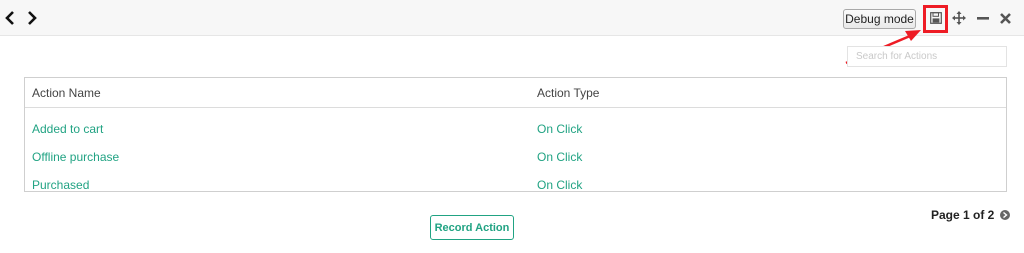 The height and width of the screenshot is (253, 1024). Describe the element at coordinates (472, 227) in the screenshot. I see `record-action-button: Record Action` at that location.